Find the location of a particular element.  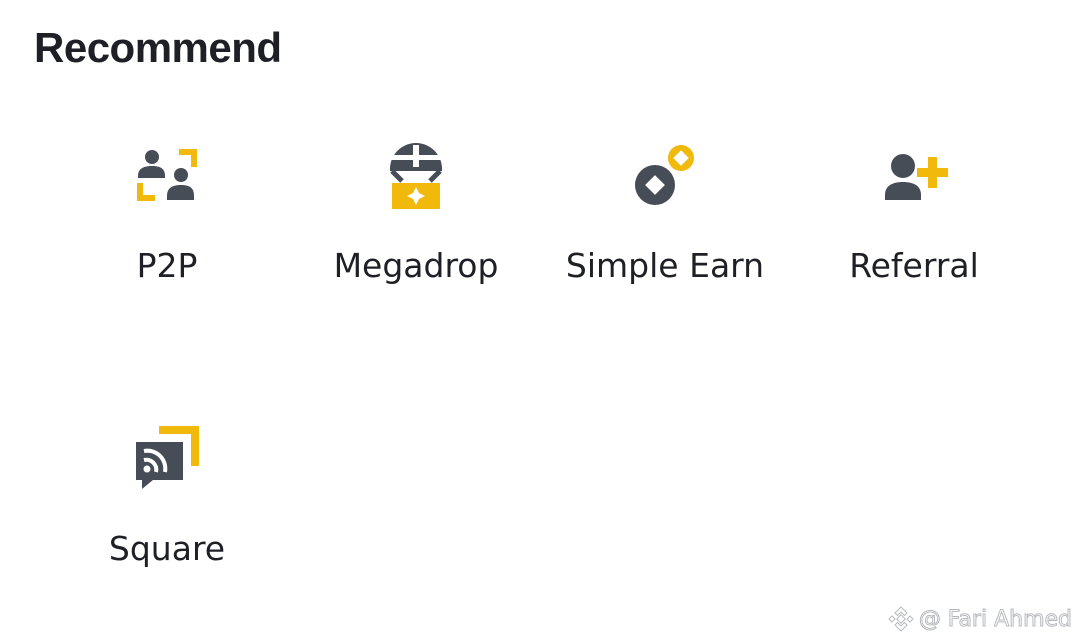

referral-icon is located at coordinates (916, 177).